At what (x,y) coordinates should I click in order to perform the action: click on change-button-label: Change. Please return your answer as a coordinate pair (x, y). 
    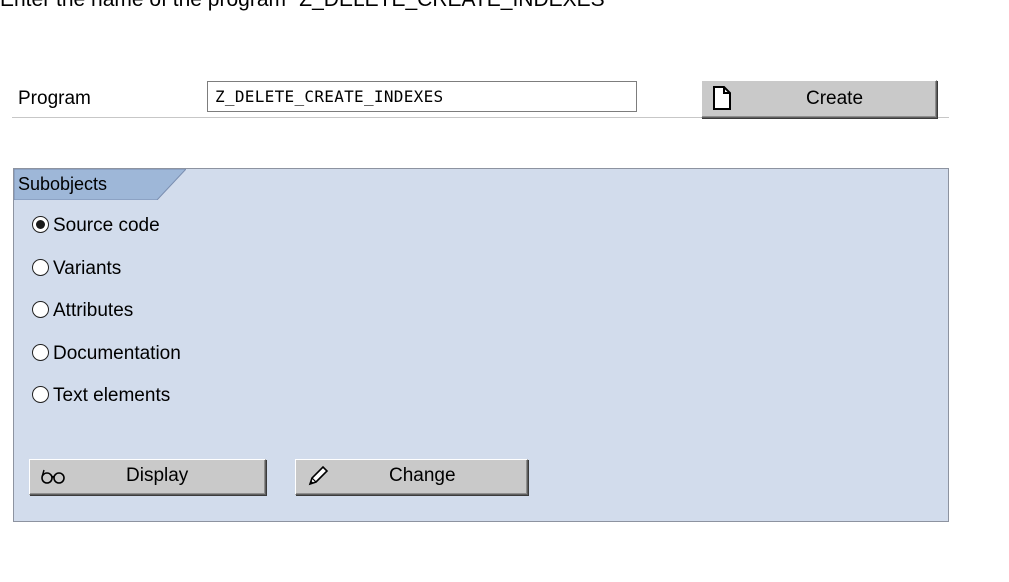
    Looking at the image, I should click on (422, 475).